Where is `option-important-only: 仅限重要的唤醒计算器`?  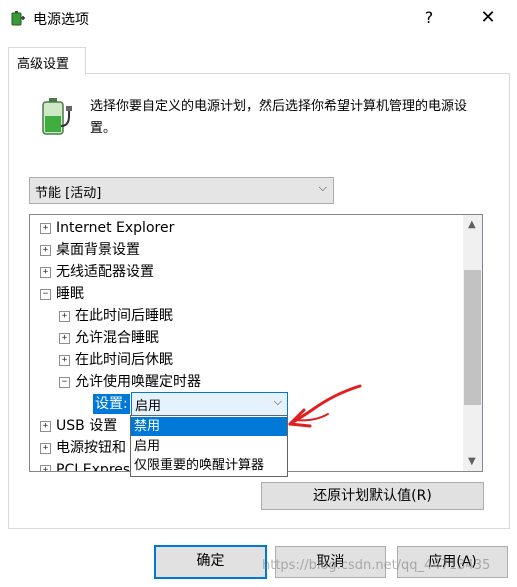
option-important-only: 仅限重要的唤醒计算器 is located at coordinates (209, 465).